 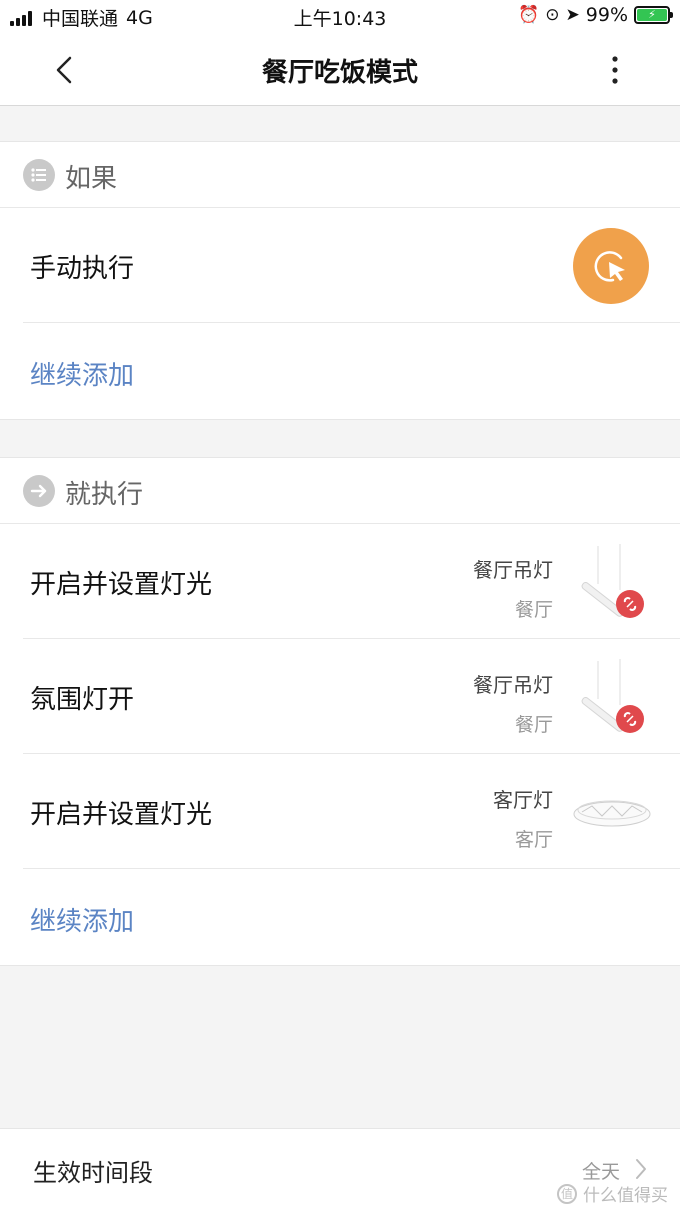 I want to click on device-name: 客厅灯, so click(x=523, y=800).